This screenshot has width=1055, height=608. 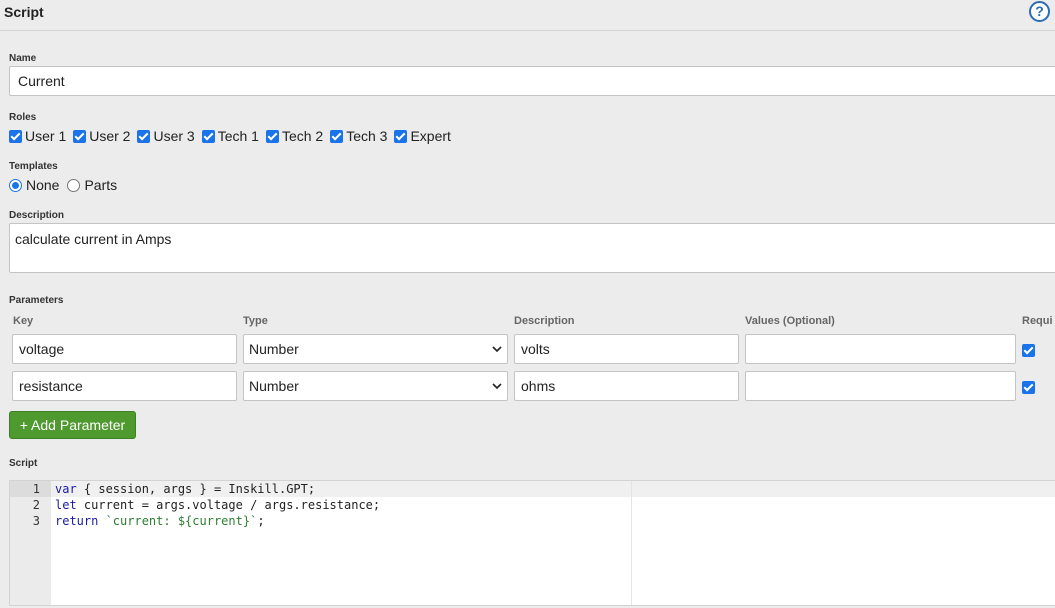 I want to click on templates-label: Templates, so click(x=33, y=166).